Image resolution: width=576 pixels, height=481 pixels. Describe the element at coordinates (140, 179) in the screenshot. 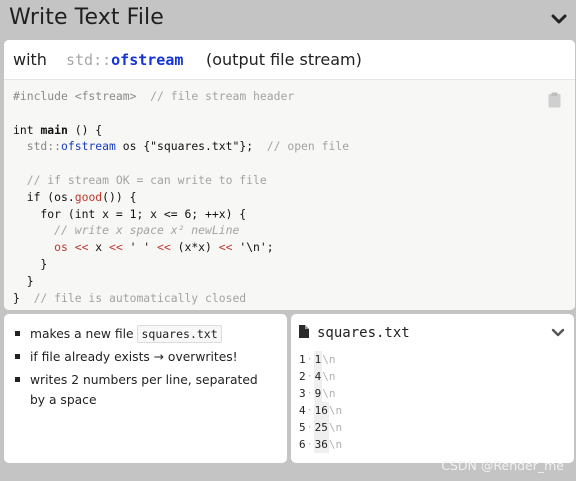

I see `code-token: // if stream OK = can write to file` at that location.